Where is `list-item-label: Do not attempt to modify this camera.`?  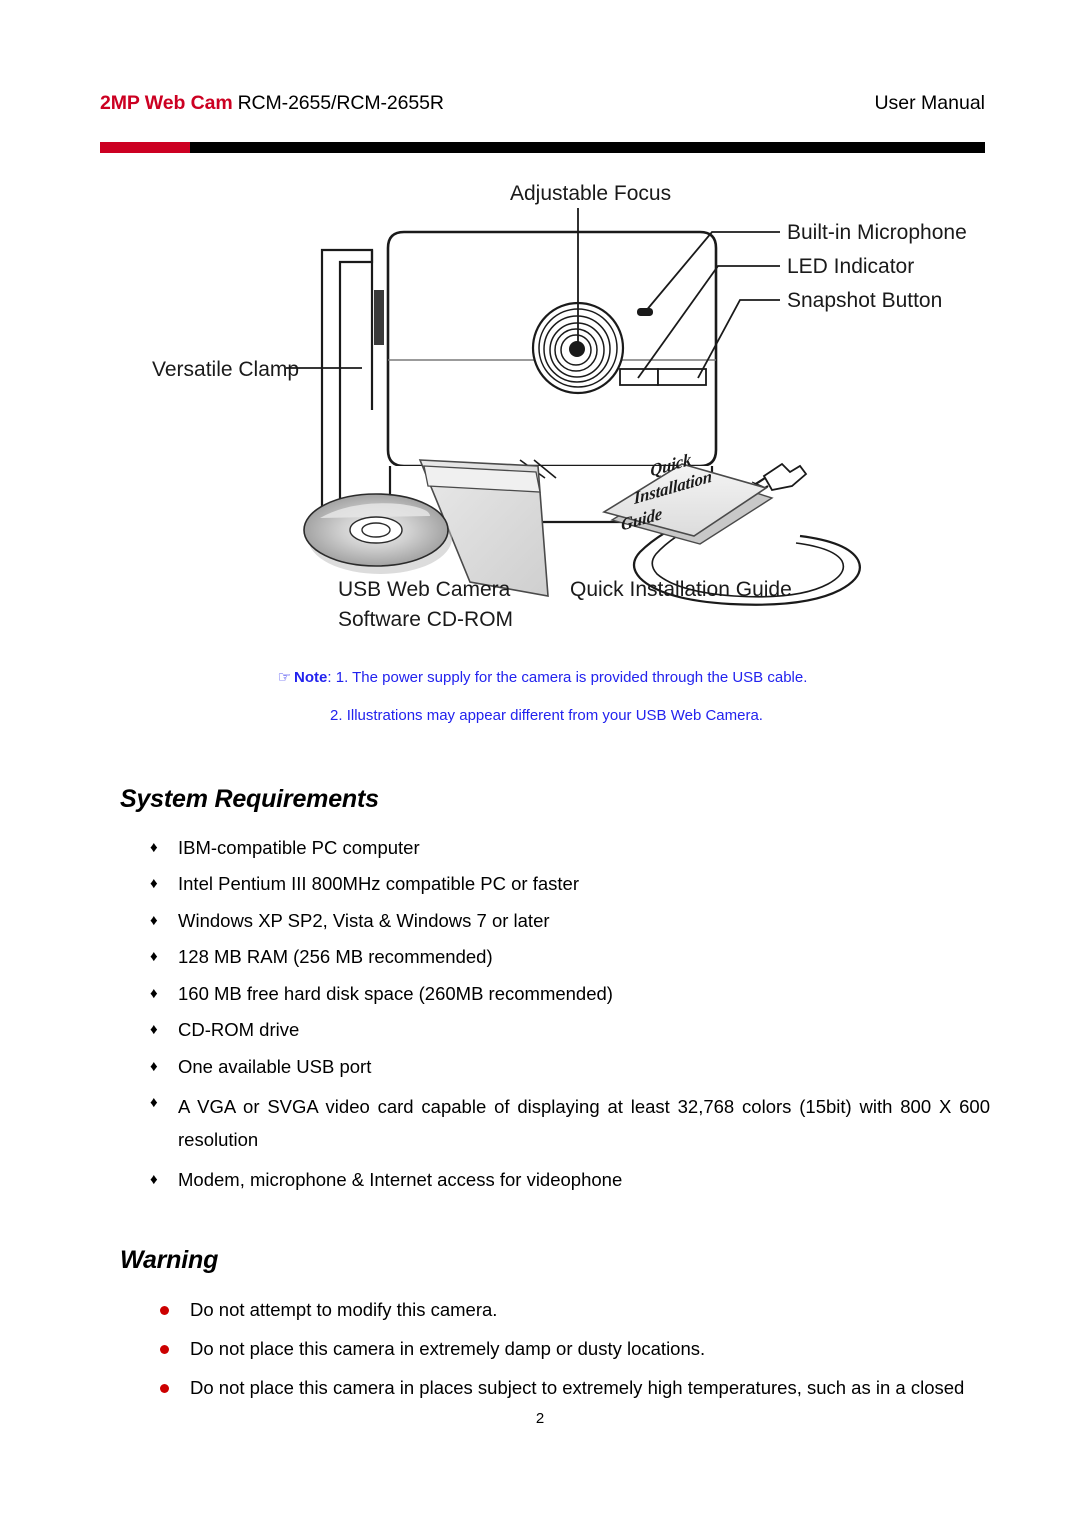 list-item-label: Do not attempt to modify this camera. is located at coordinates (344, 1309).